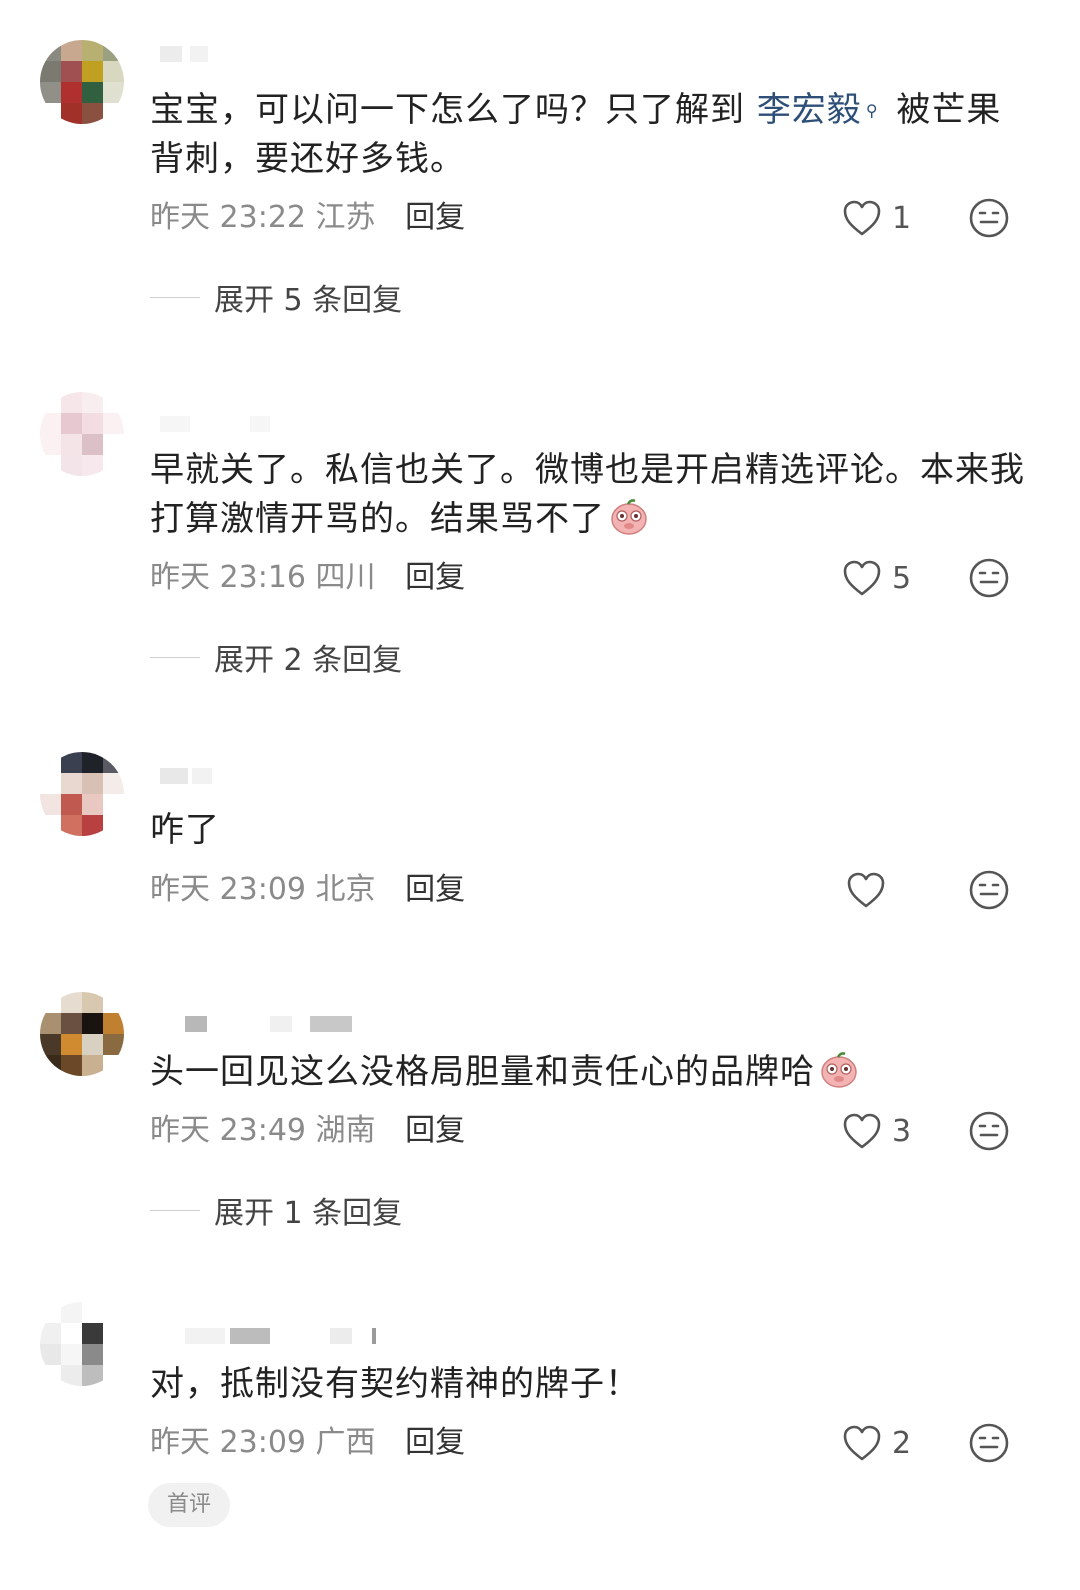 The image size is (1080, 1590). I want to click on comment-text: 咋了, so click(185, 830).